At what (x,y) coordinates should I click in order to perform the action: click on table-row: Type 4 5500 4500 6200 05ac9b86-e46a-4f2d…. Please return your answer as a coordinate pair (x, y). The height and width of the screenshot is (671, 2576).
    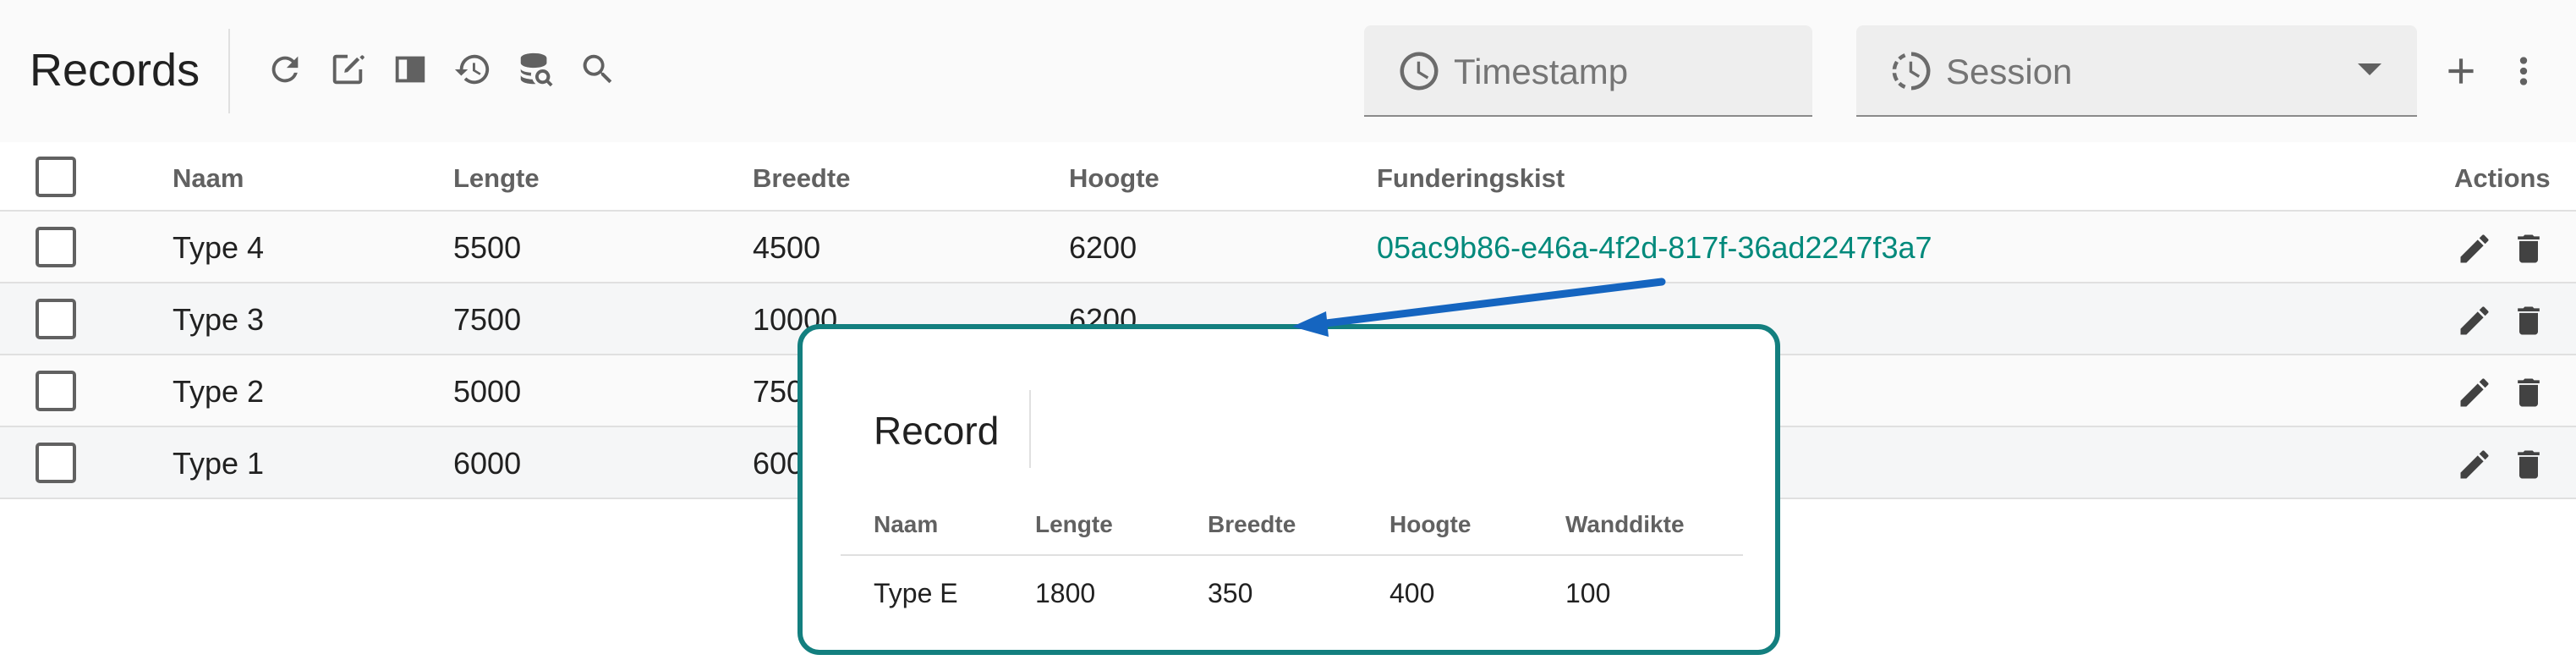
    Looking at the image, I should click on (1288, 247).